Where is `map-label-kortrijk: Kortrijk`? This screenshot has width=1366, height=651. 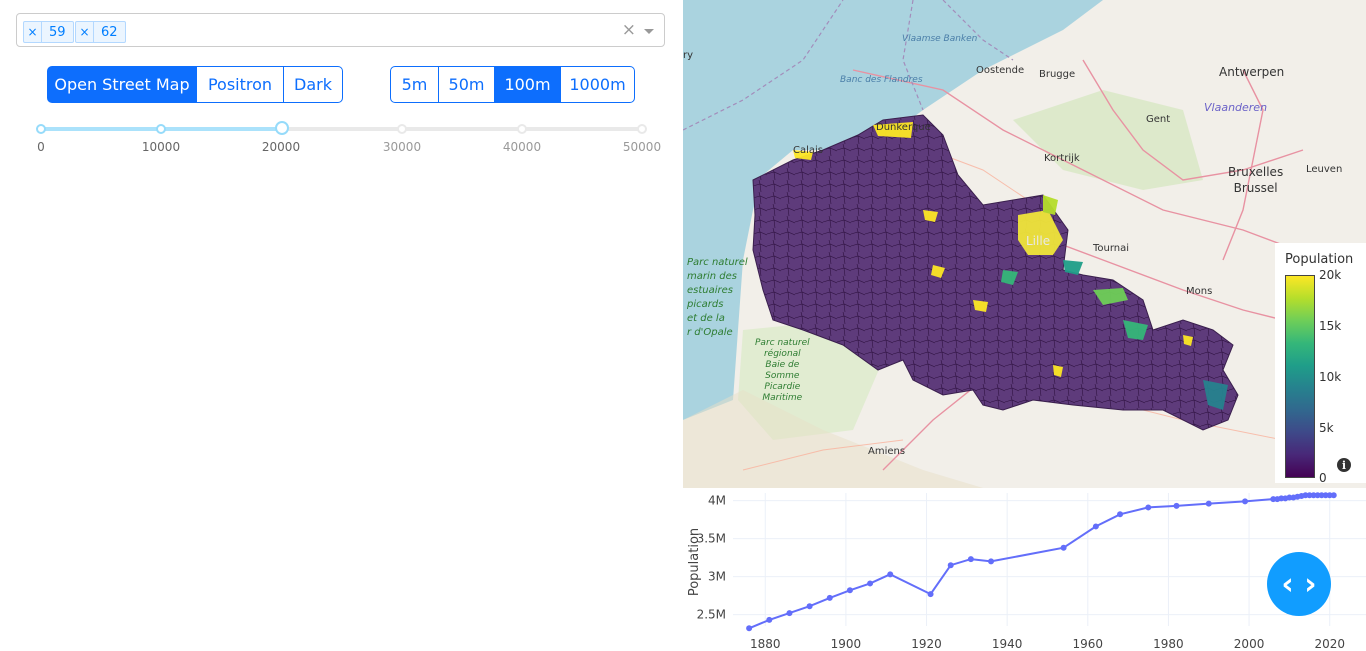
map-label-kortrijk: Kortrijk is located at coordinates (1062, 158).